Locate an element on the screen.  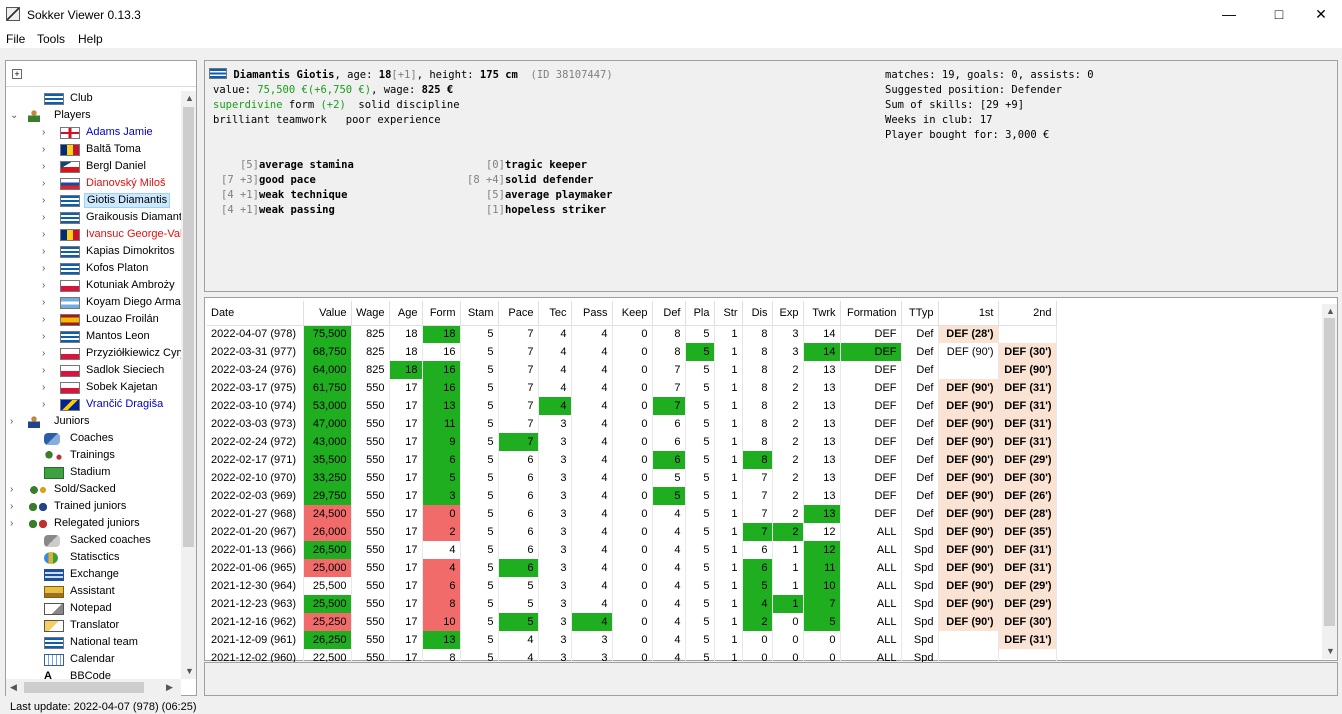
column-header-pla: Pla is located at coordinates (700, 313).